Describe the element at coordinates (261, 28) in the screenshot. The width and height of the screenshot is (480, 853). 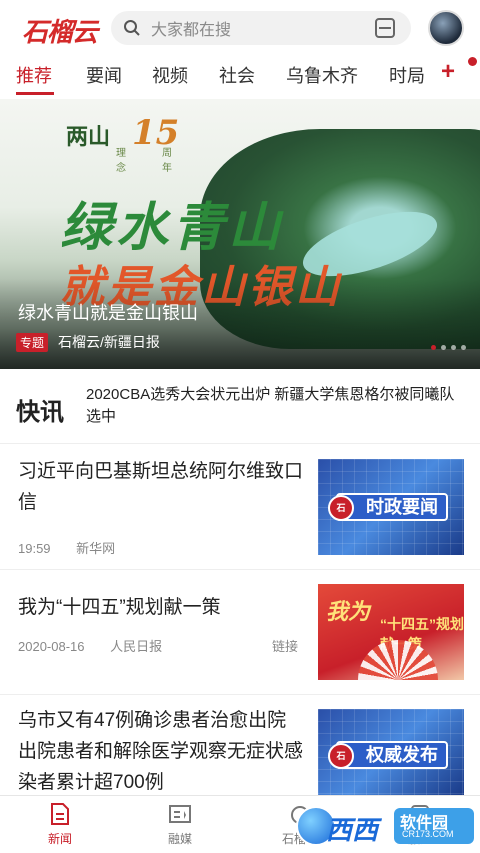
I see `search-bar: 大家都在搜` at that location.